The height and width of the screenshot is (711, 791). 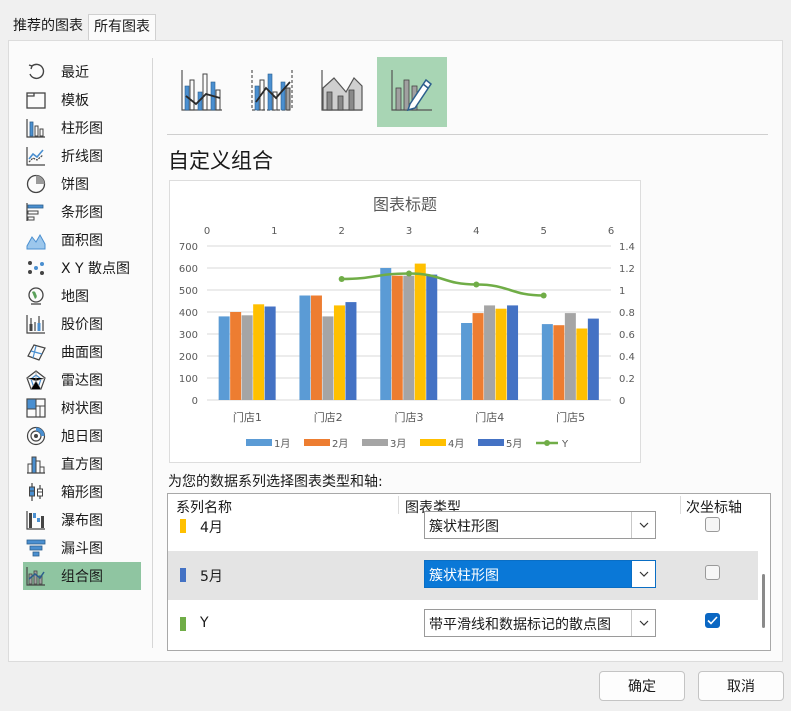 I want to click on x2-tick-label: 2, so click(x=341, y=231).